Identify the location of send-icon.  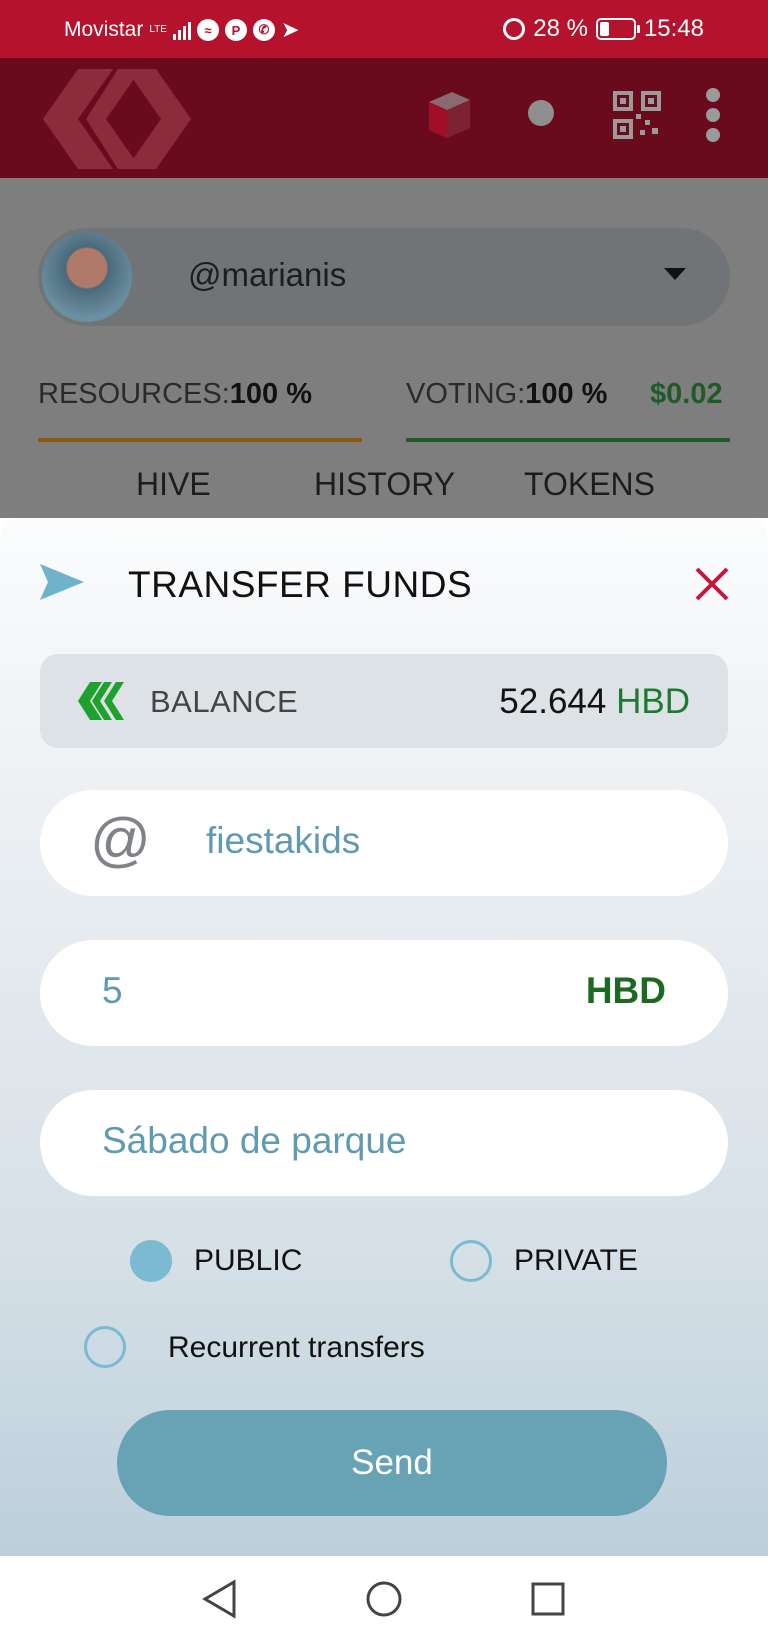
(62, 582).